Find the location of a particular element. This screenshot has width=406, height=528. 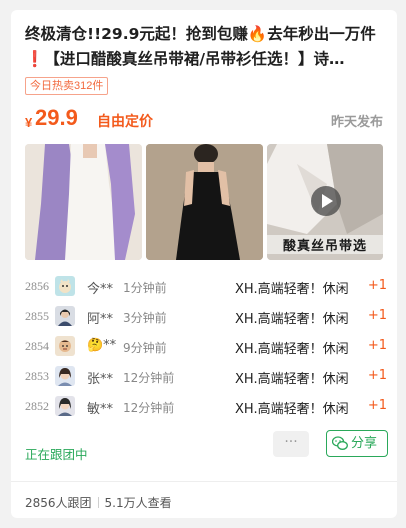

stats-bar: 2856人跟团 5.1万人查看 is located at coordinates (98, 502).